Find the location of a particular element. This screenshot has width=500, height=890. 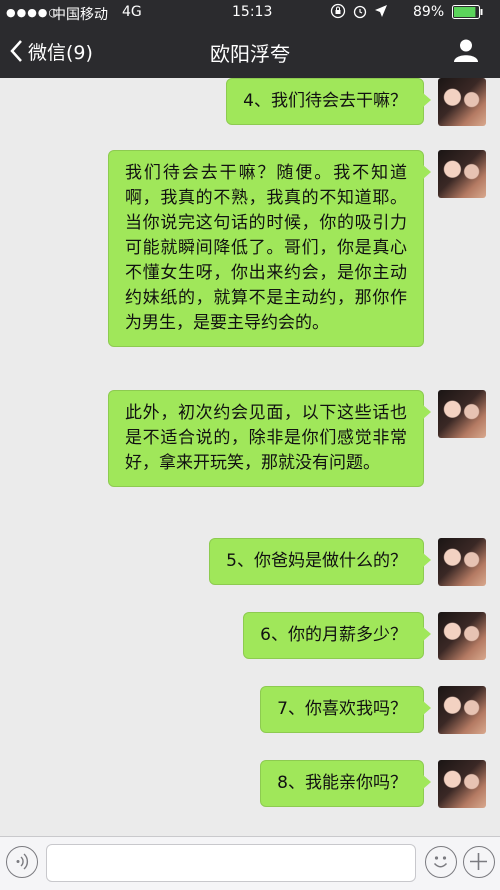

message-row: 4、我们待会去干嘛？ is located at coordinates (250, 102).